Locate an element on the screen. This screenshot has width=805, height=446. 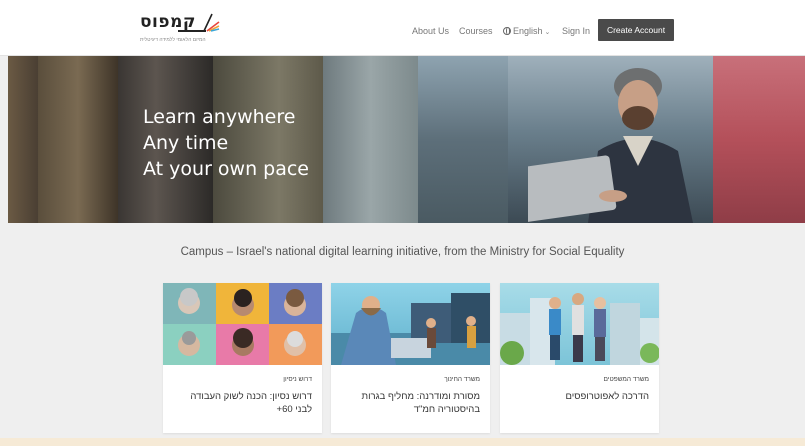
hero-line: Any time is located at coordinates (186, 143).